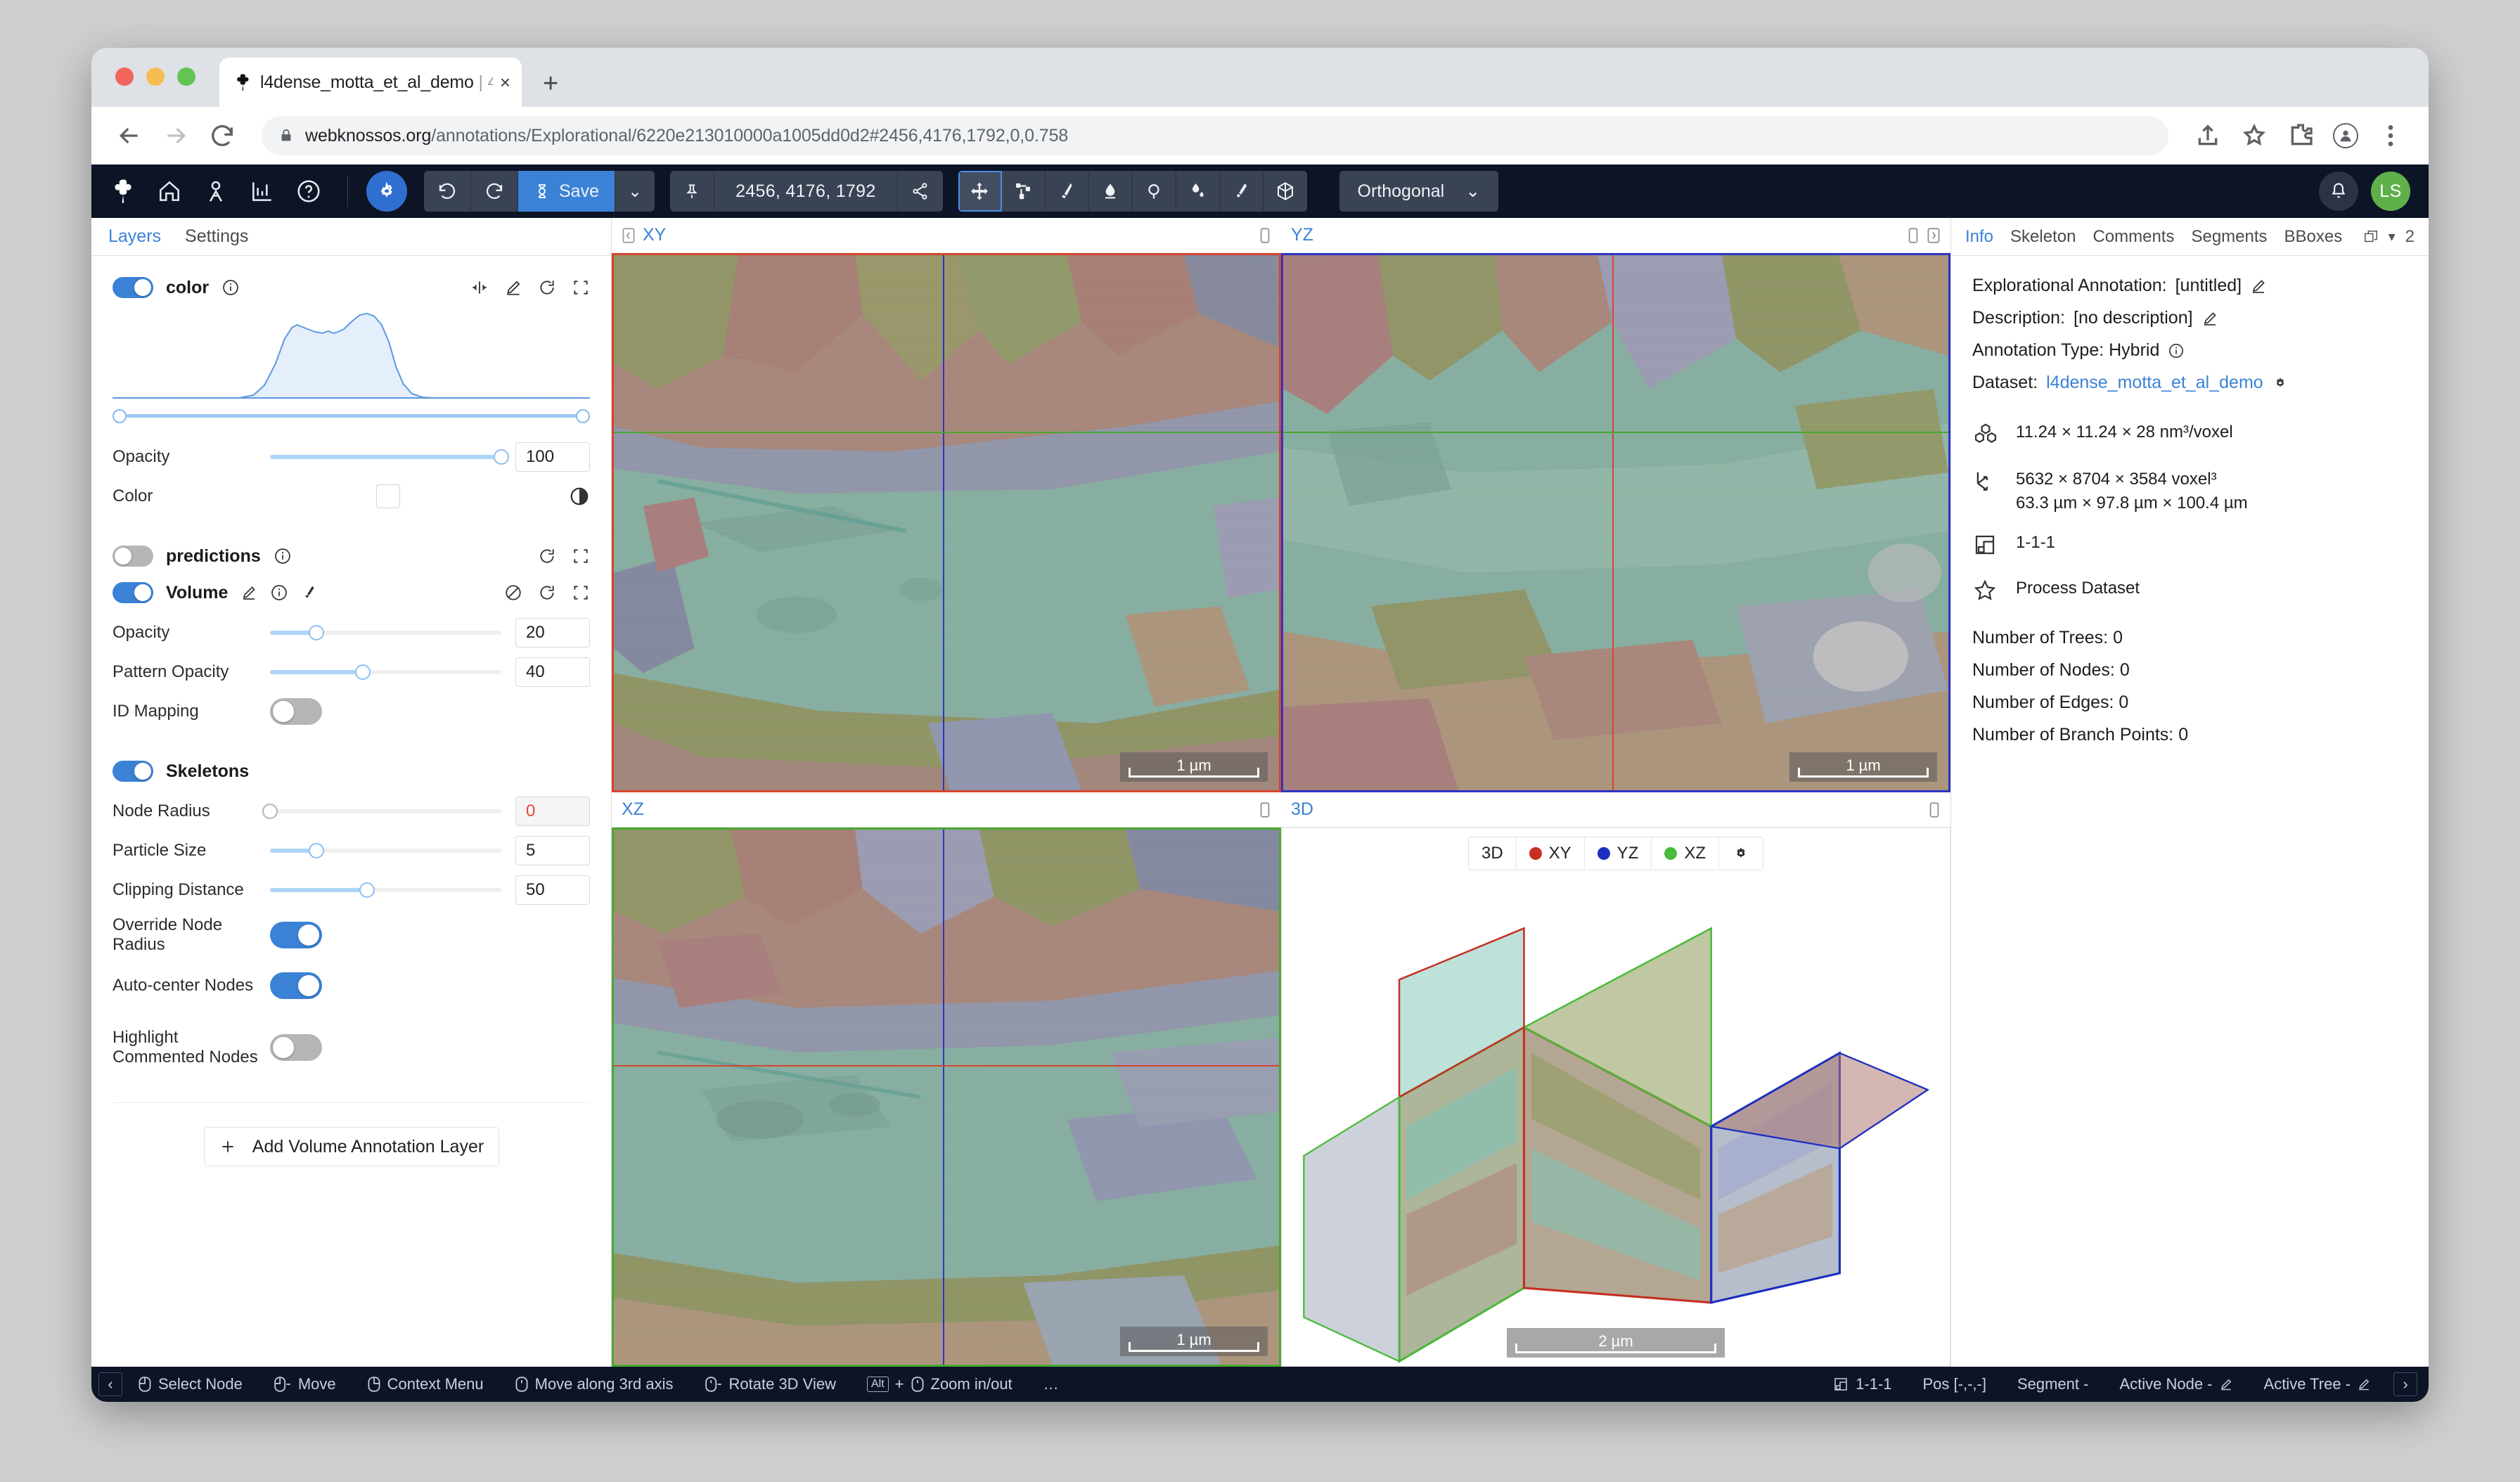  What do you see at coordinates (132, 771) in the screenshot?
I see `layer-skeletons-toggle` at bounding box center [132, 771].